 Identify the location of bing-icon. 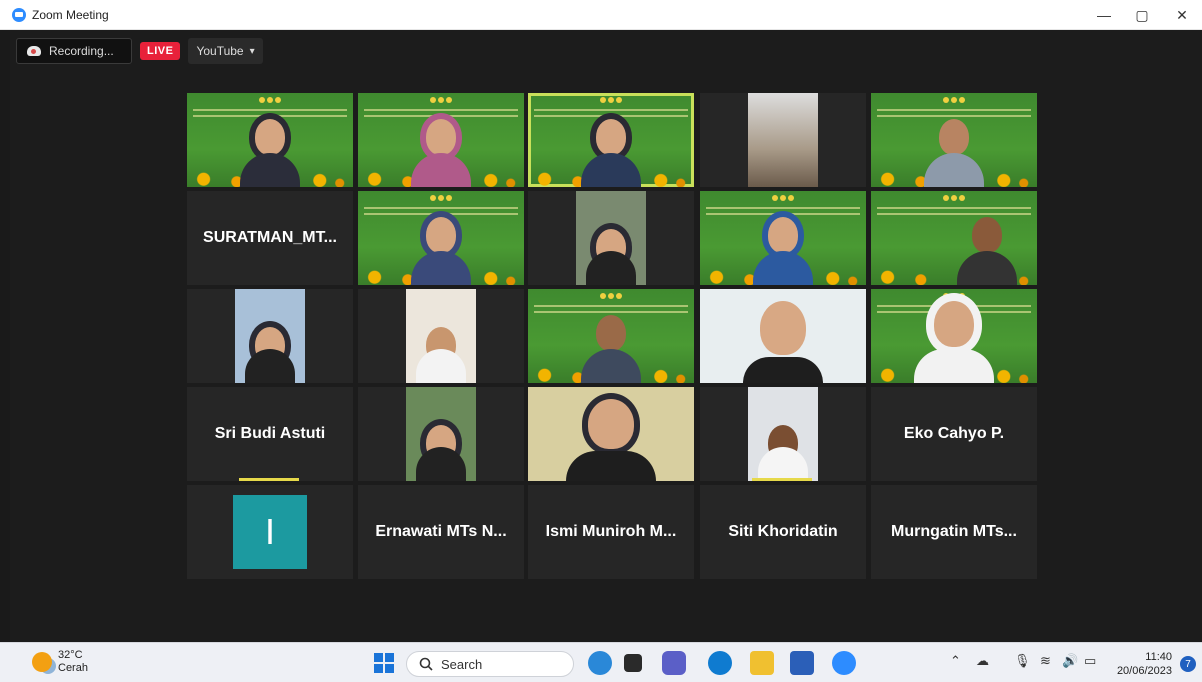
(600, 663).